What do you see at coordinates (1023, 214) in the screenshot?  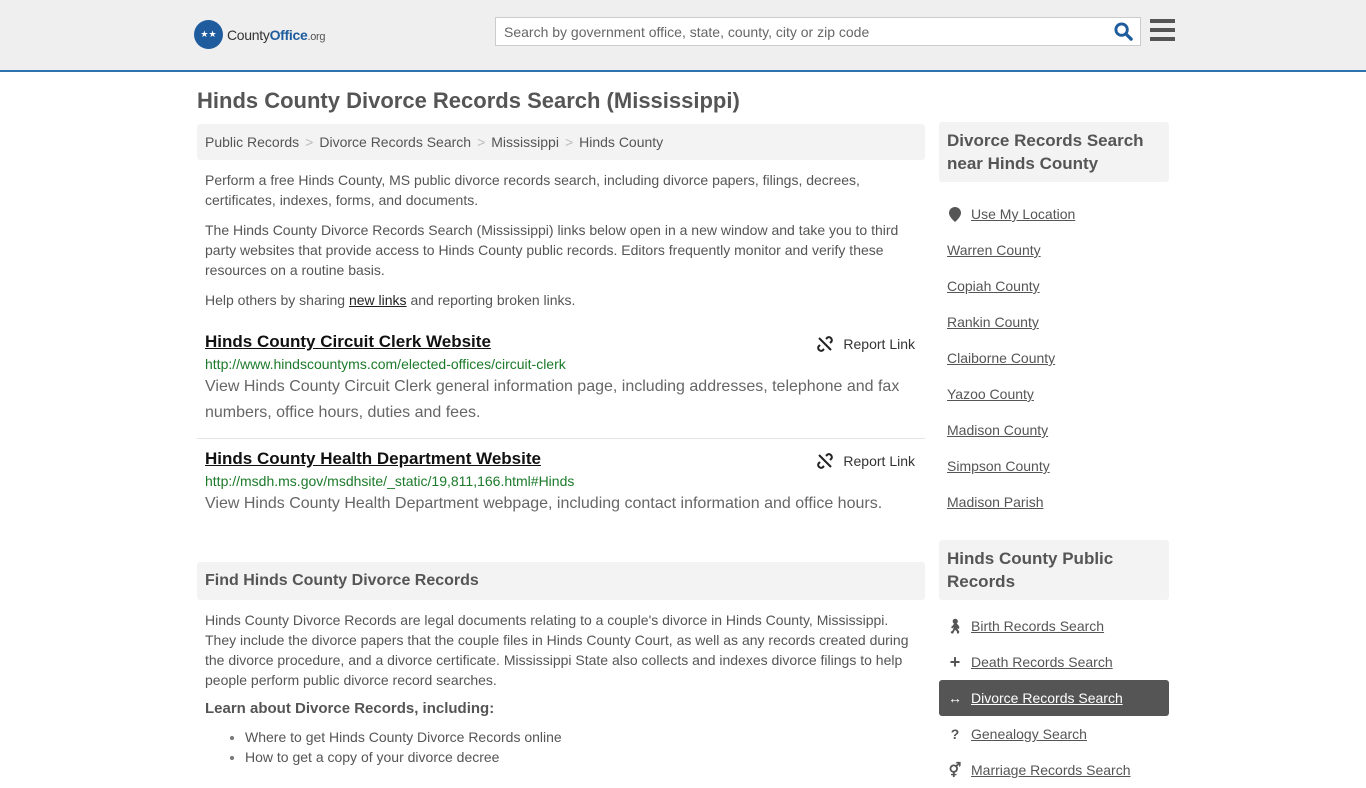 I see `use-my-location-link: Use My Location` at bounding box center [1023, 214].